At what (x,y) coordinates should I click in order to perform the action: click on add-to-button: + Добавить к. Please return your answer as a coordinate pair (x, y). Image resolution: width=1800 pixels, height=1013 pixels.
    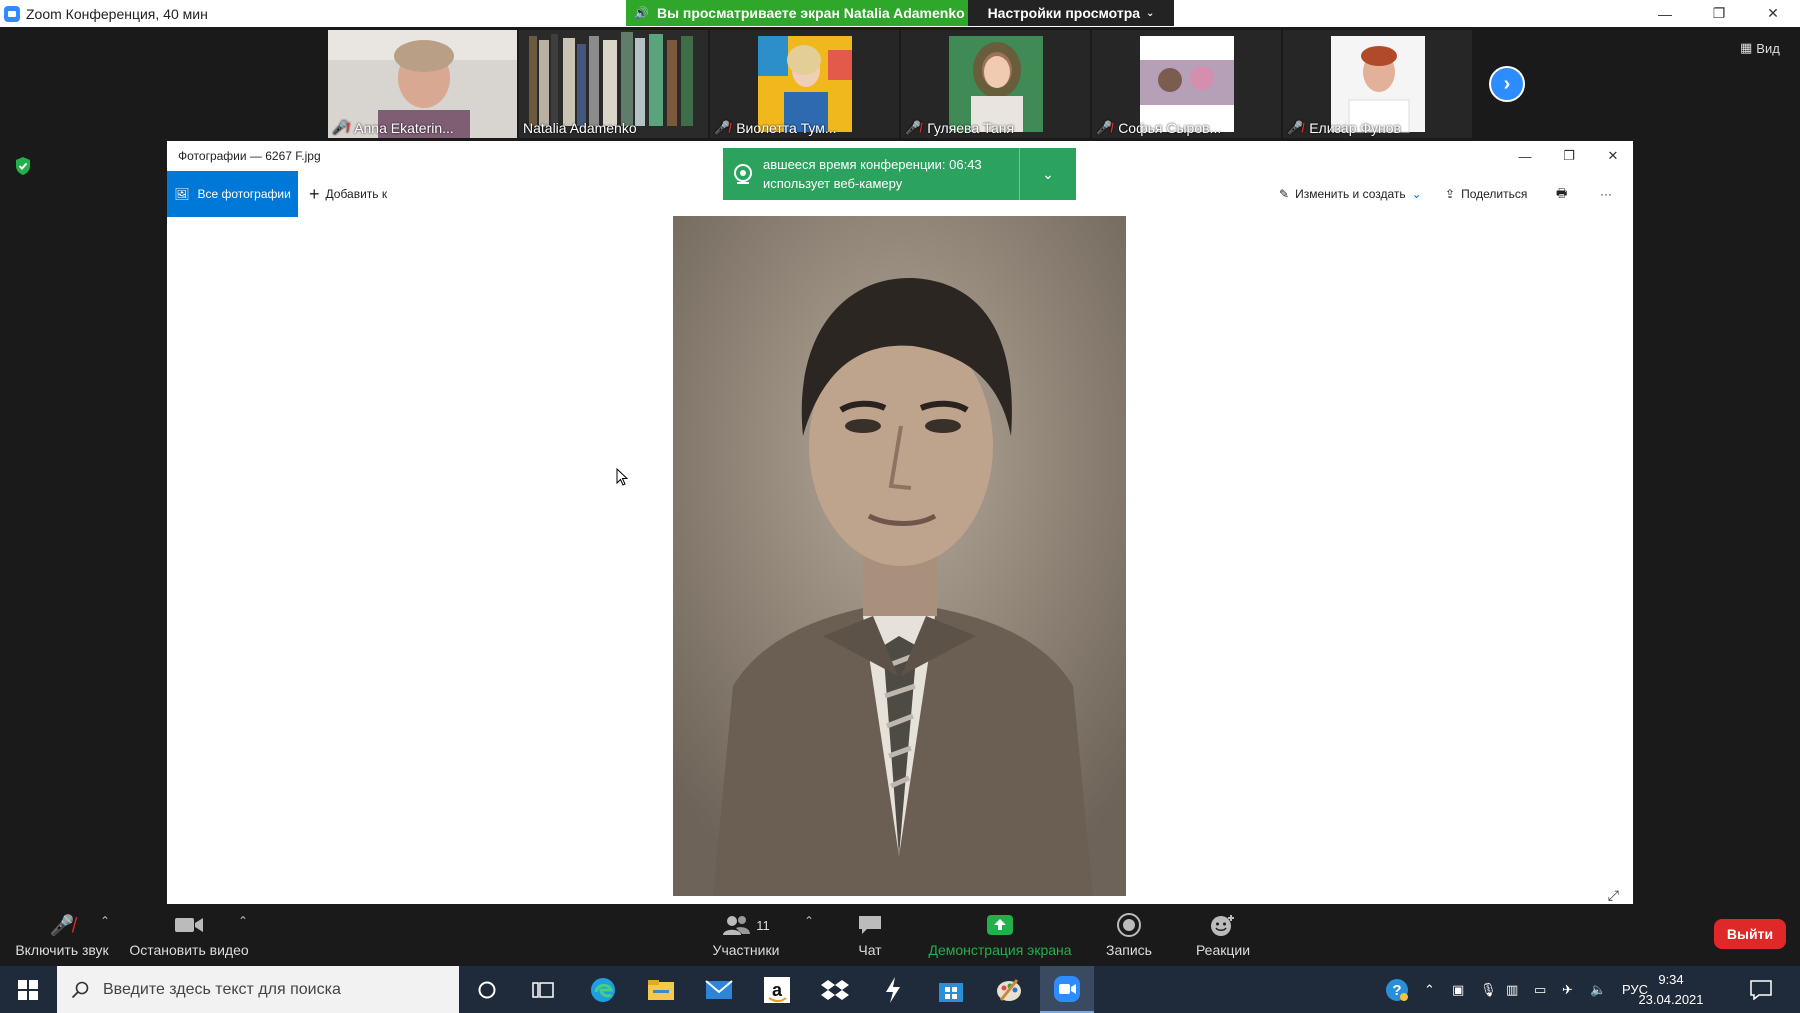
    Looking at the image, I should click on (348, 194).